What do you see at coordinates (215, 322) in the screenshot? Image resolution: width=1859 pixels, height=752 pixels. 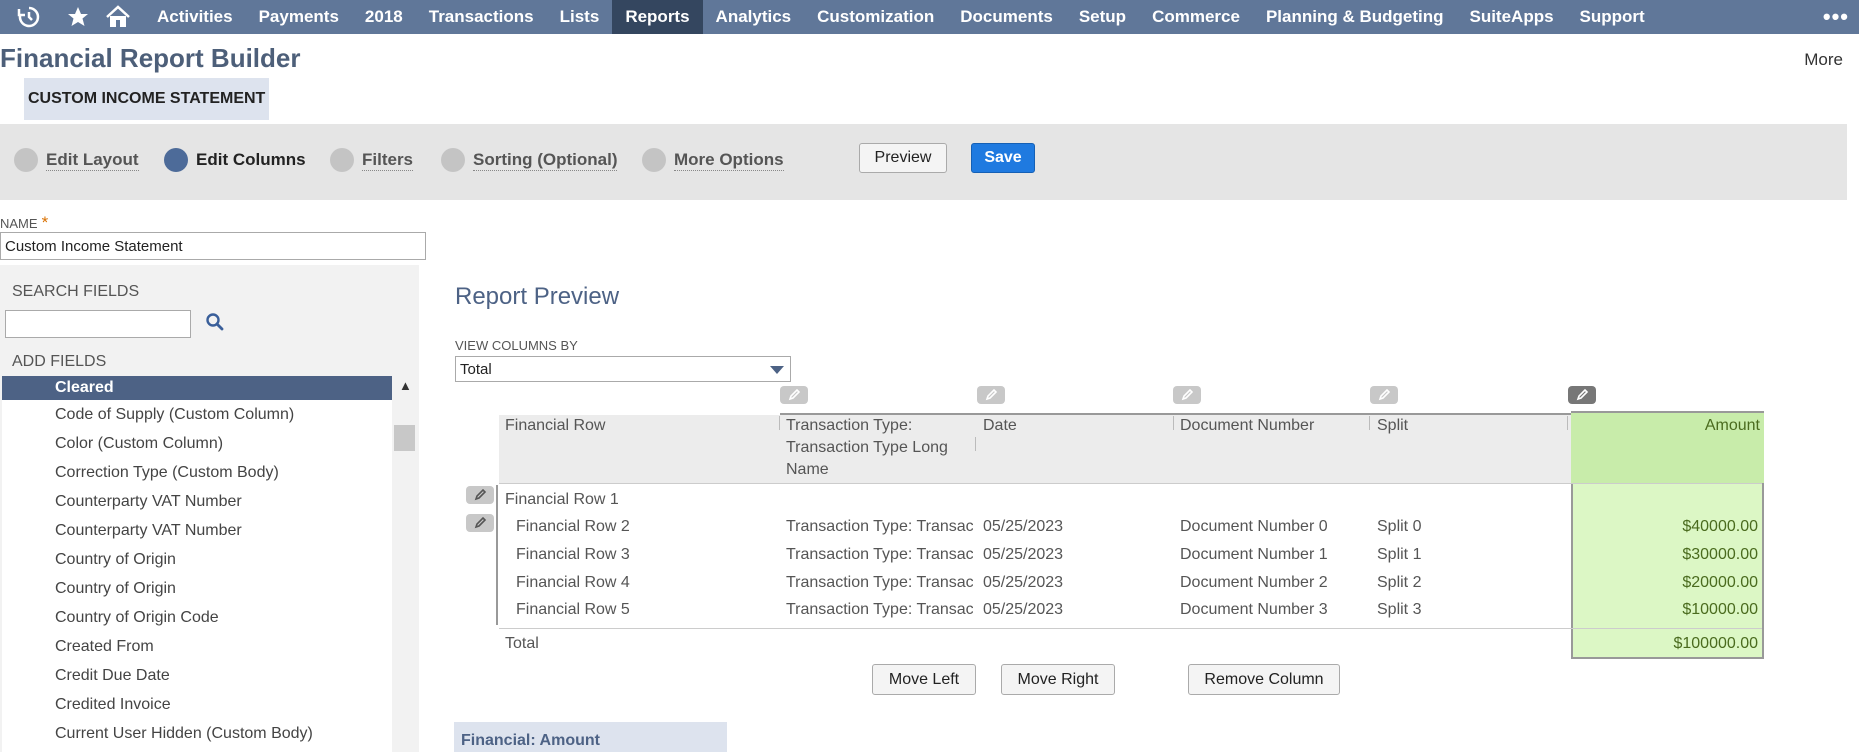 I see `search-icon` at bounding box center [215, 322].